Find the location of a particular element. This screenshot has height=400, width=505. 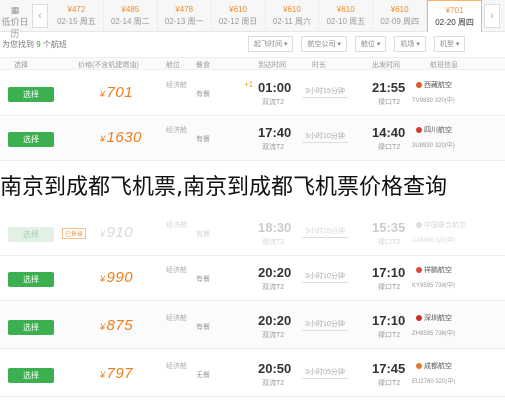

date-tab: ¥610 02-11 周六 is located at coordinates (293, 16).